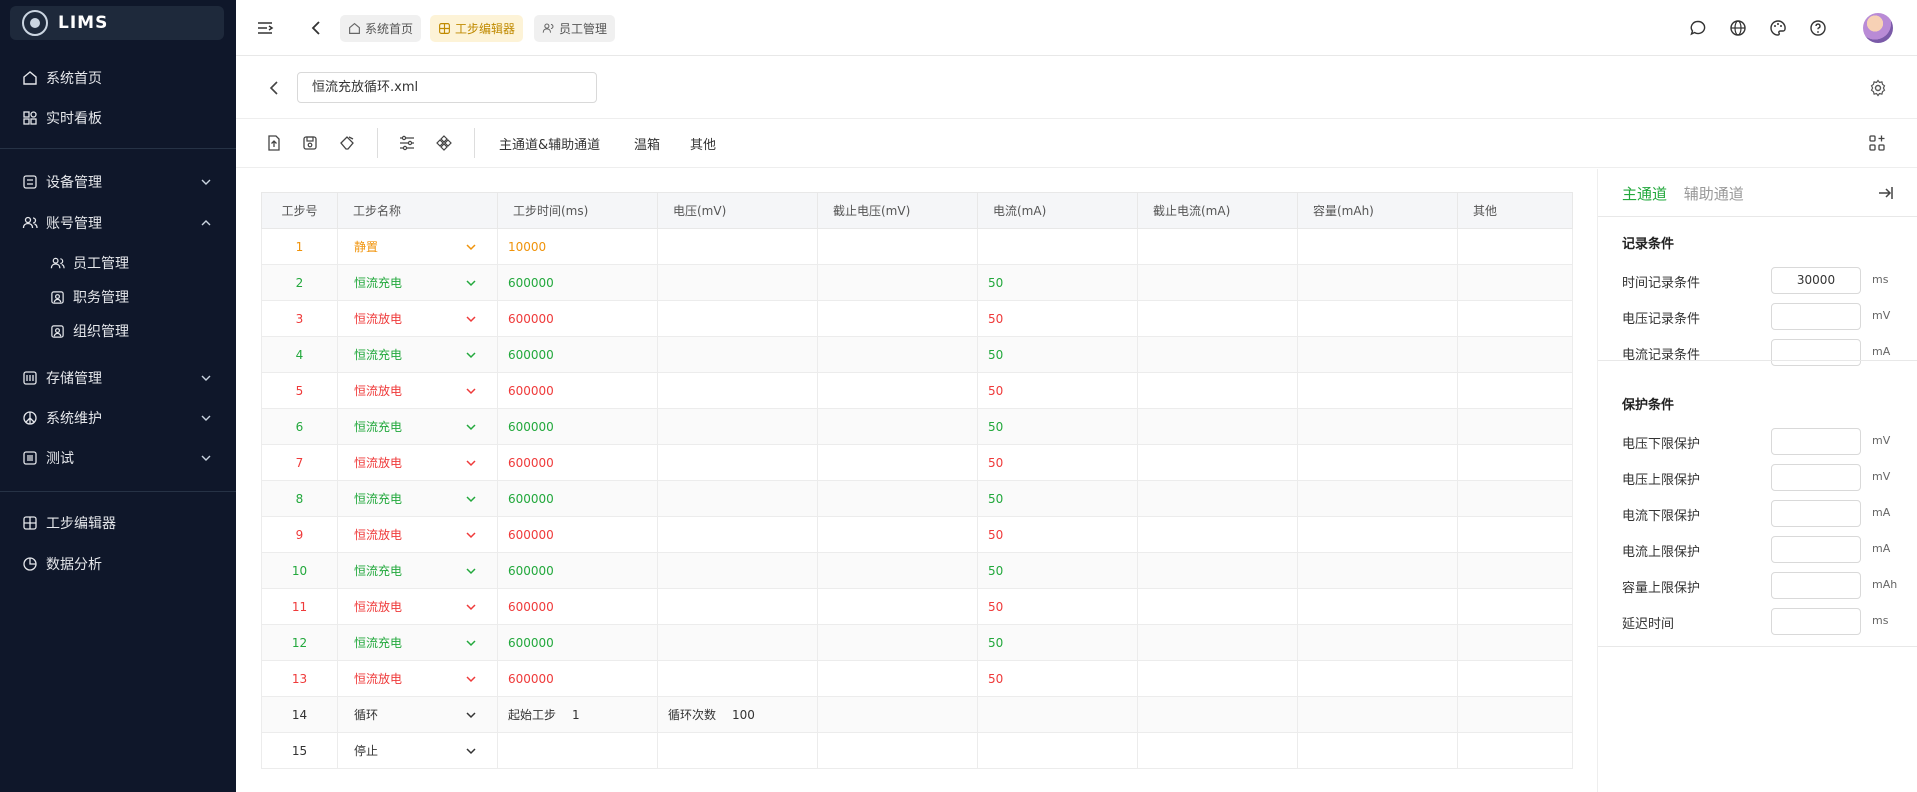  What do you see at coordinates (1778, 28) in the screenshot?
I see `theme-icon` at bounding box center [1778, 28].